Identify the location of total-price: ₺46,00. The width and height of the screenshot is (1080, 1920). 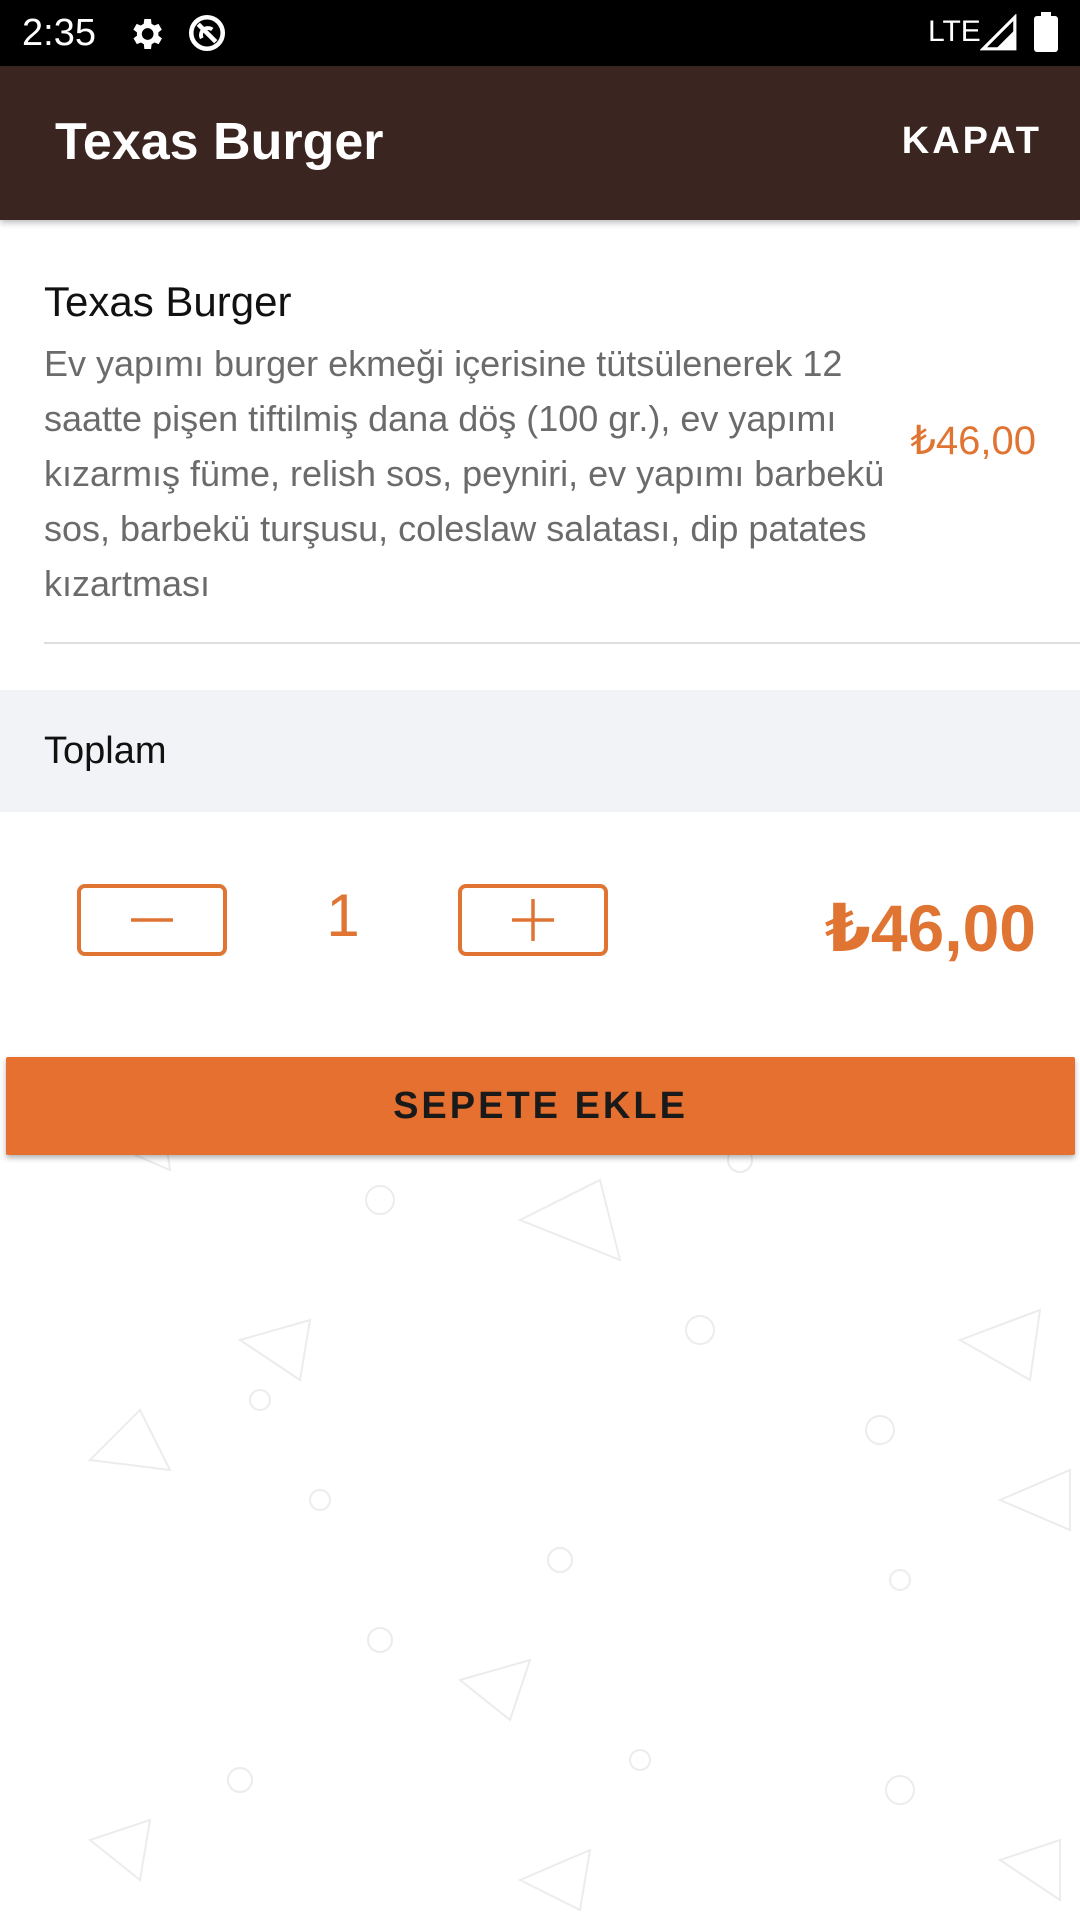
(930, 928).